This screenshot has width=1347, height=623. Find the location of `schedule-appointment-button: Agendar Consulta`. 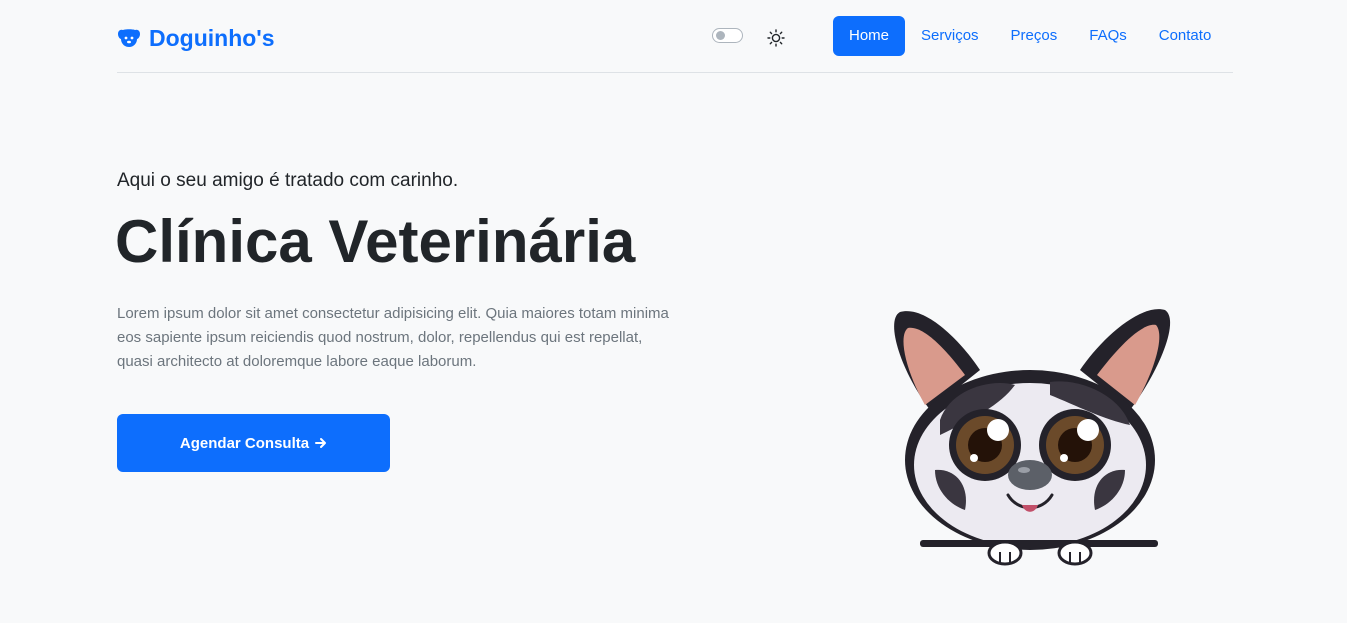

schedule-appointment-button: Agendar Consulta is located at coordinates (253, 443).